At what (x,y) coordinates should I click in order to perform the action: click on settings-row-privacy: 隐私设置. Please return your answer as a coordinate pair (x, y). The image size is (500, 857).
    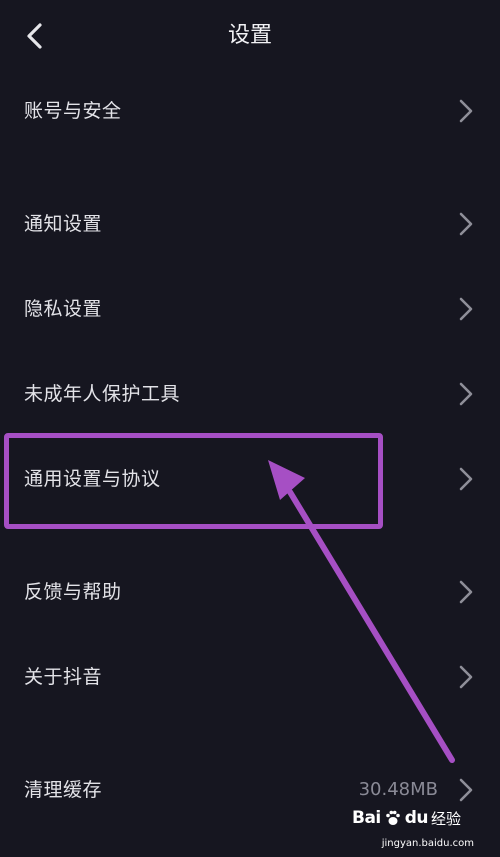
    Looking at the image, I should click on (250, 309).